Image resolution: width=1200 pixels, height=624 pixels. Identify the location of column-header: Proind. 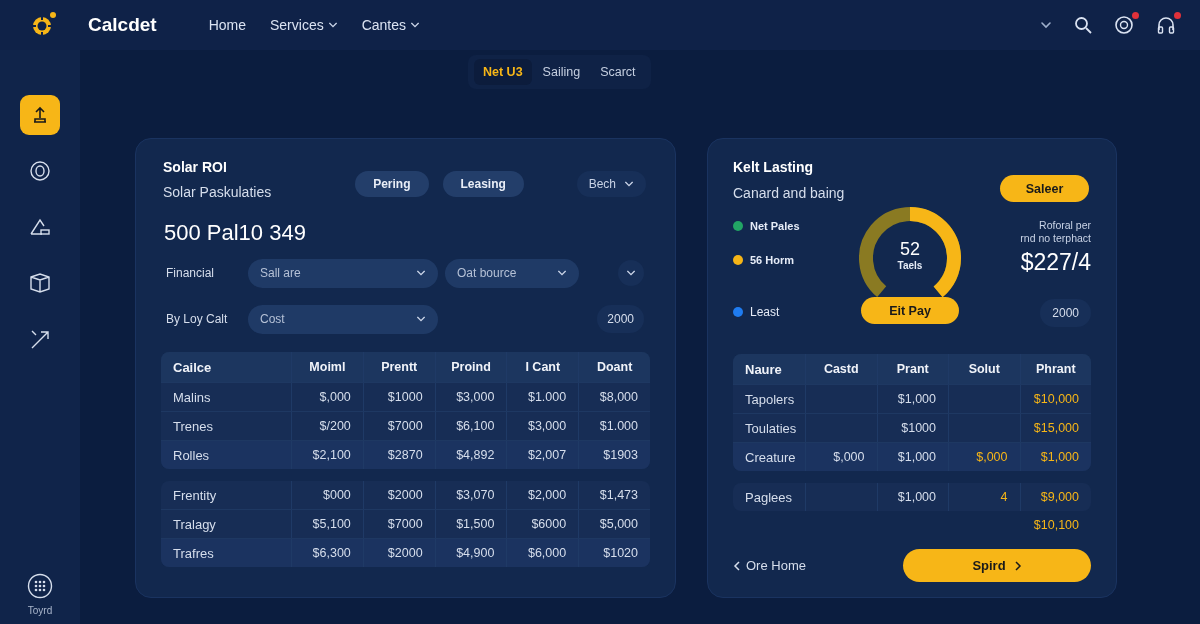
(470, 367).